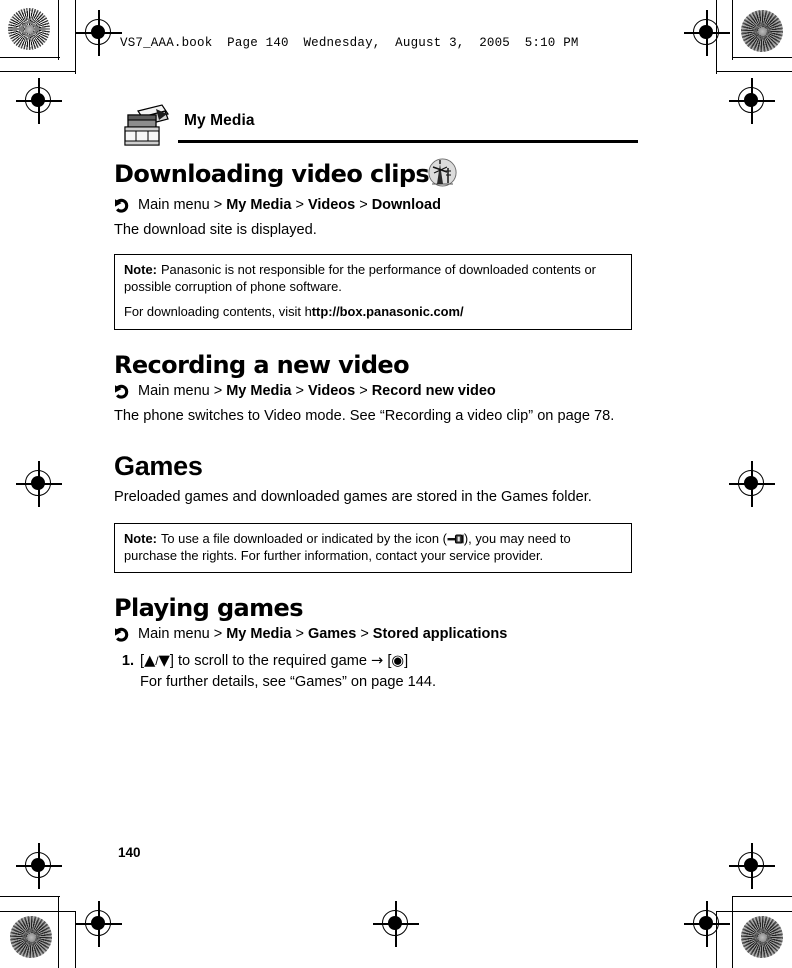 The height and width of the screenshot is (968, 792). I want to click on registration-crosshair-top-left, so click(99, 33).